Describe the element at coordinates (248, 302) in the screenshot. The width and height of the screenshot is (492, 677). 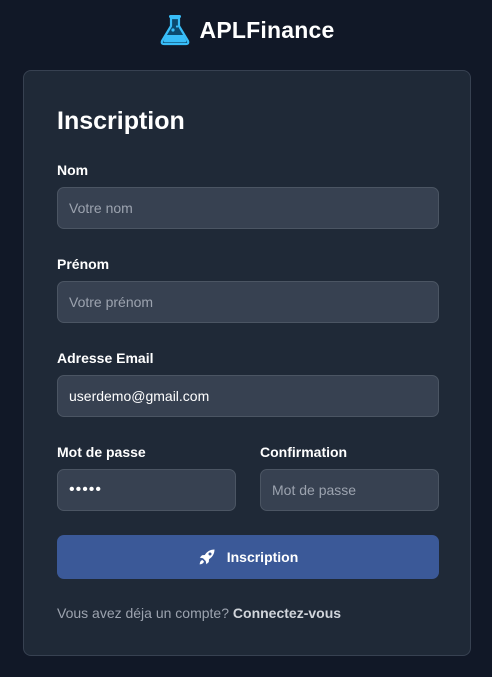
I see `prenom-input` at that location.